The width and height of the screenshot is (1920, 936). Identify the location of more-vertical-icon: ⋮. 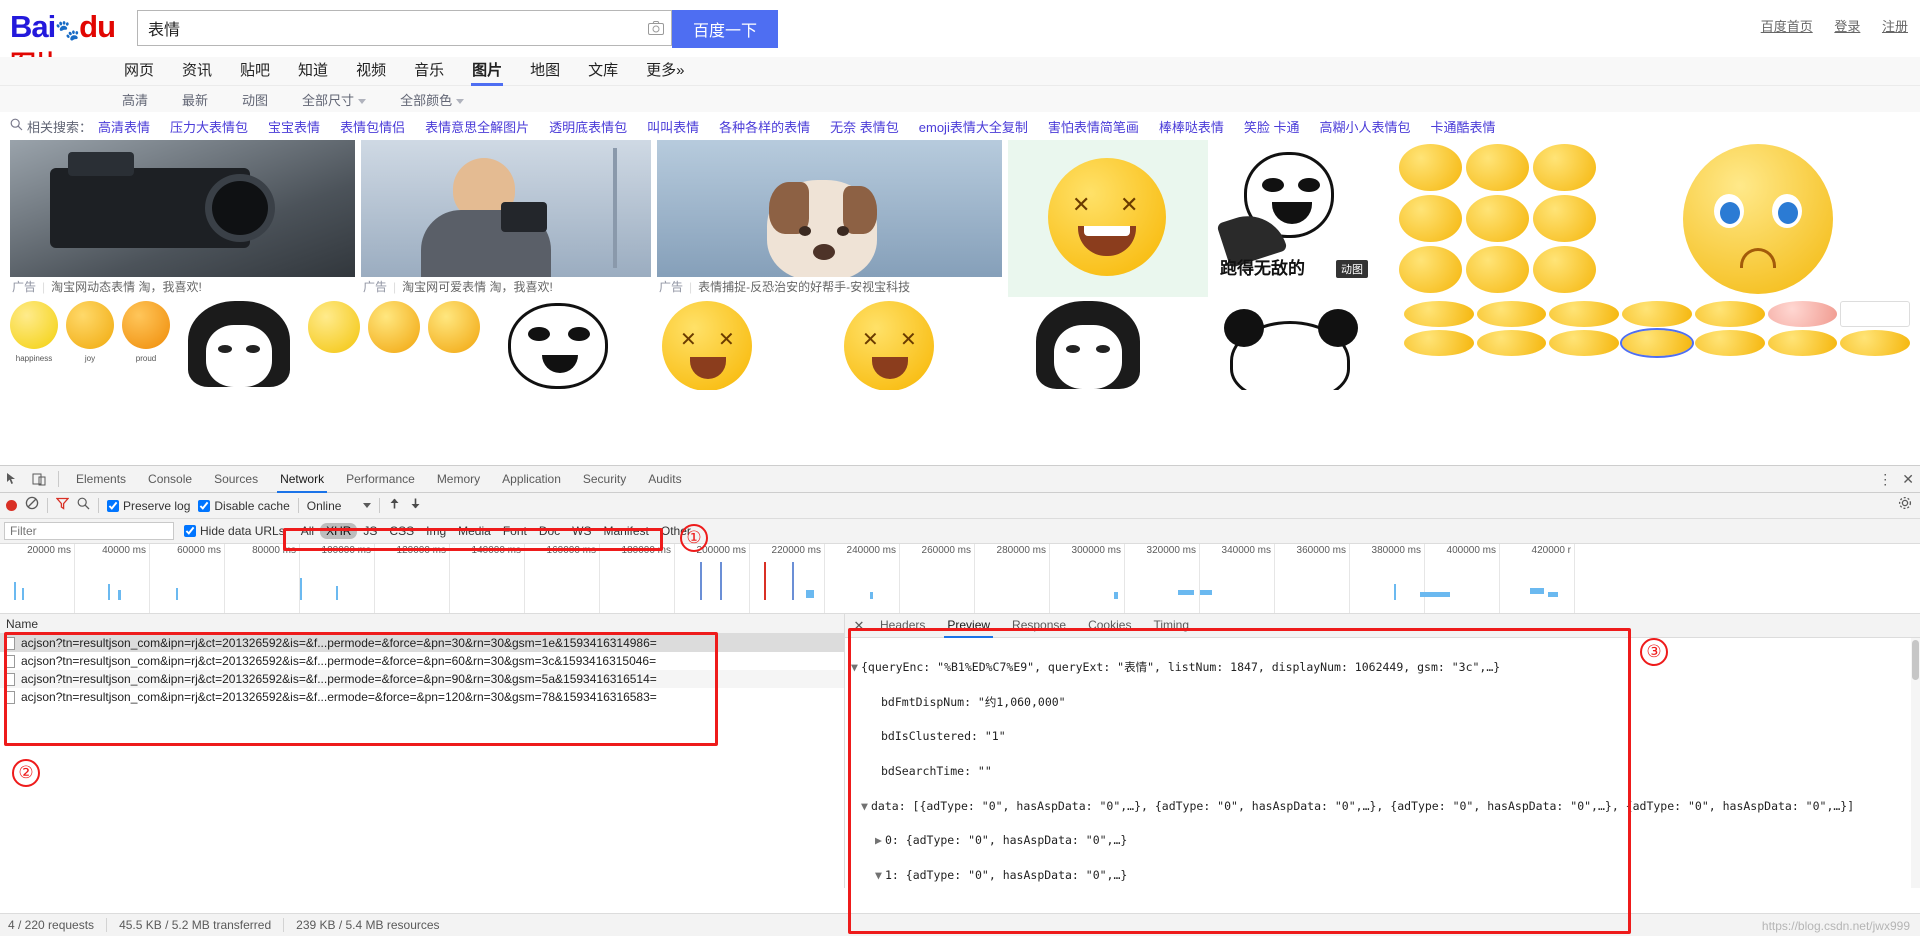
(1885, 479).